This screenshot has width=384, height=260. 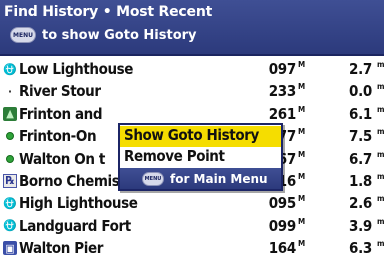 I want to click on list-item: ⛎ High Lighthouse 095 M 2.6 mi, so click(x=192, y=203).